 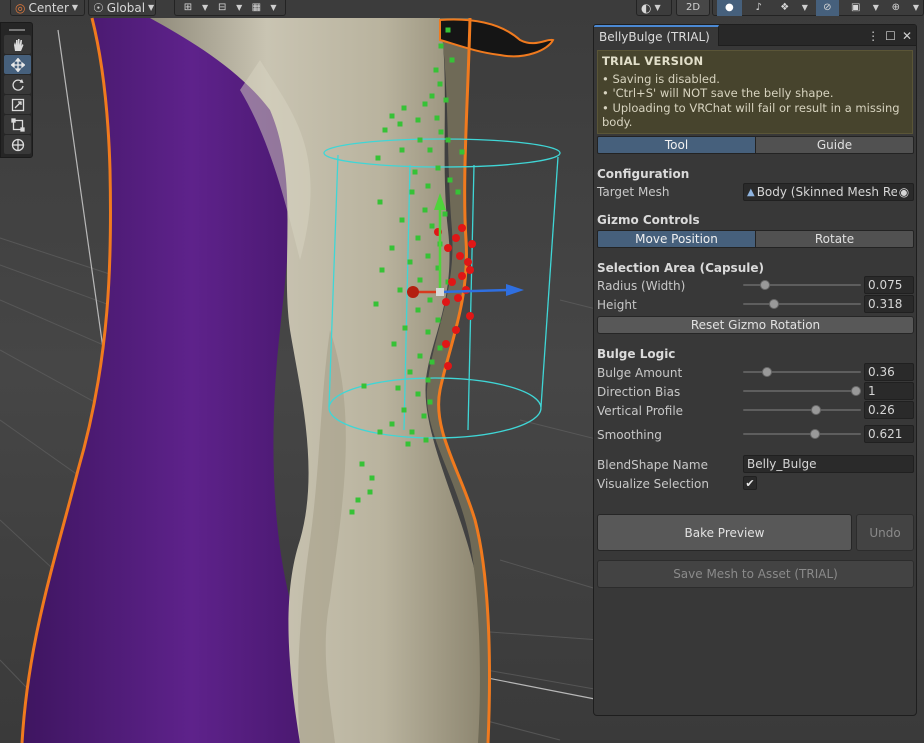 What do you see at coordinates (724, 532) in the screenshot?
I see `bake-preview-button: Bake Preview` at bounding box center [724, 532].